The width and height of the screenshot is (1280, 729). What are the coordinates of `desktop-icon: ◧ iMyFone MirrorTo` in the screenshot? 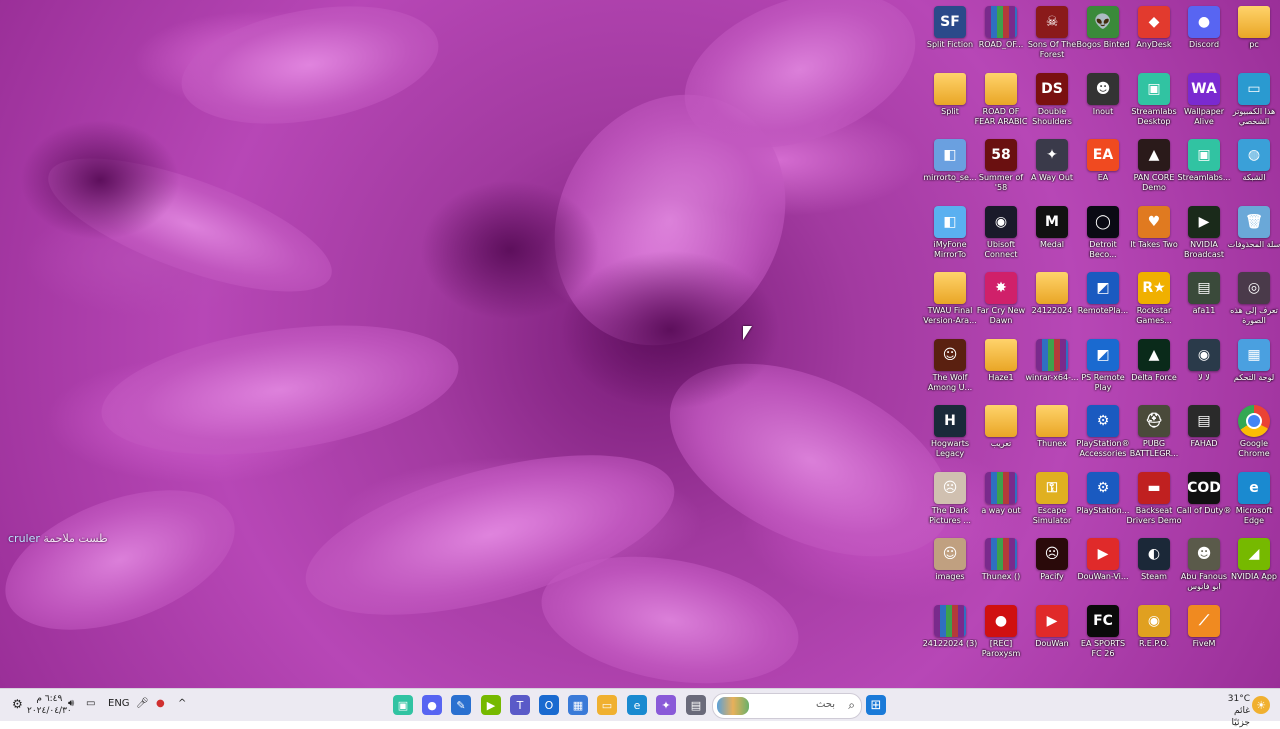 It's located at (950, 235).